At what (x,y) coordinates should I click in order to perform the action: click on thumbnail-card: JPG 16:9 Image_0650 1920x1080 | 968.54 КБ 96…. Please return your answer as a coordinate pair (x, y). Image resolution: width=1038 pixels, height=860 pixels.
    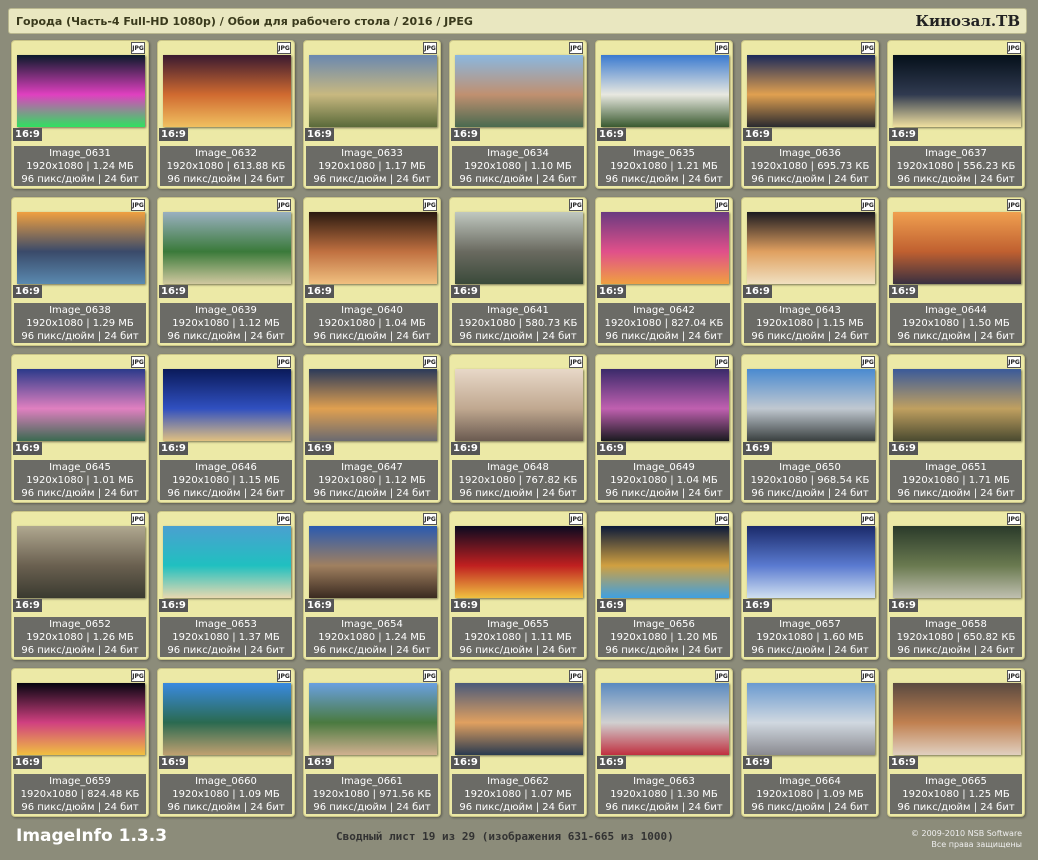
    Looking at the image, I should click on (810, 428).